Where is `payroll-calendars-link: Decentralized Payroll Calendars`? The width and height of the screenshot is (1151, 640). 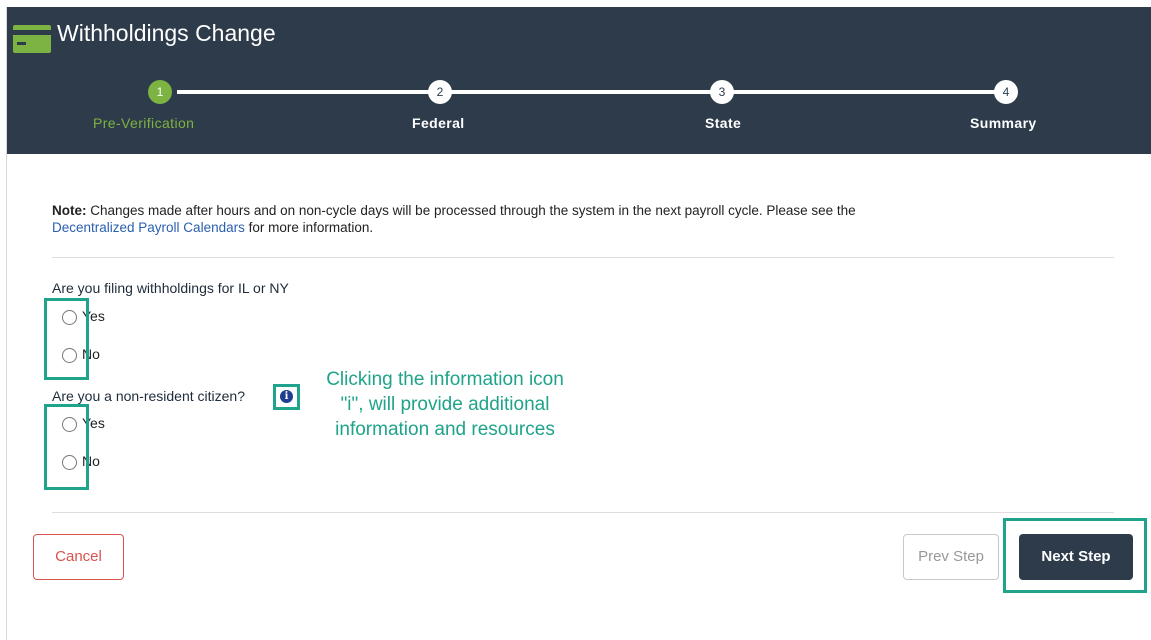
payroll-calendars-link: Decentralized Payroll Calendars is located at coordinates (148, 227).